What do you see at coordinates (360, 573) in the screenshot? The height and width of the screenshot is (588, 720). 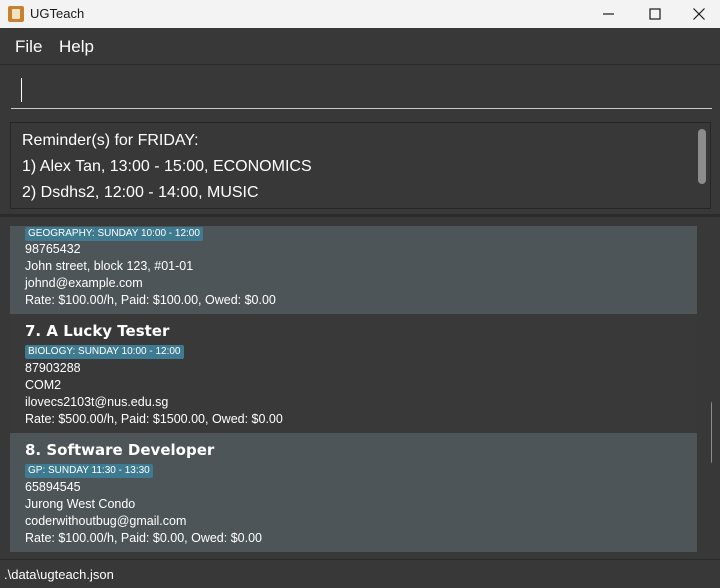 I see `status-bar: .\data\ugteach.json` at bounding box center [360, 573].